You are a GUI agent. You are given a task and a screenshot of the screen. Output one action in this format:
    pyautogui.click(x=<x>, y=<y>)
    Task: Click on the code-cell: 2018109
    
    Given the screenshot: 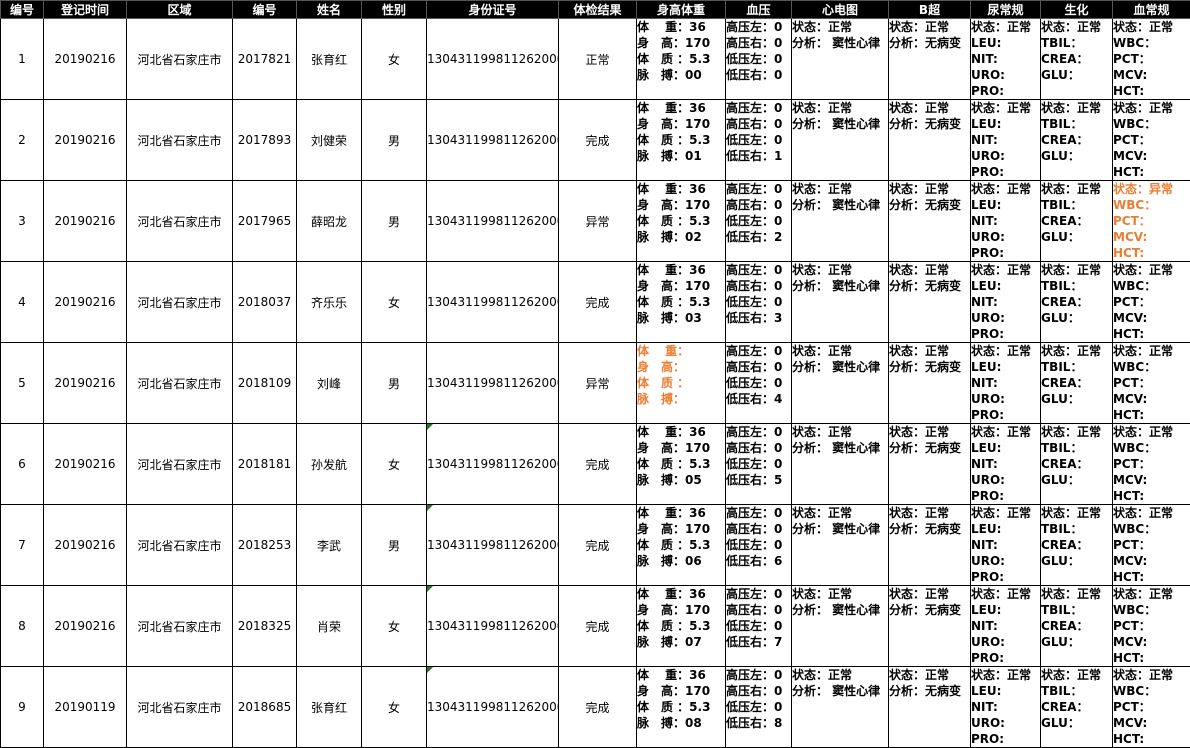 What is the action you would take?
    pyautogui.click(x=265, y=383)
    